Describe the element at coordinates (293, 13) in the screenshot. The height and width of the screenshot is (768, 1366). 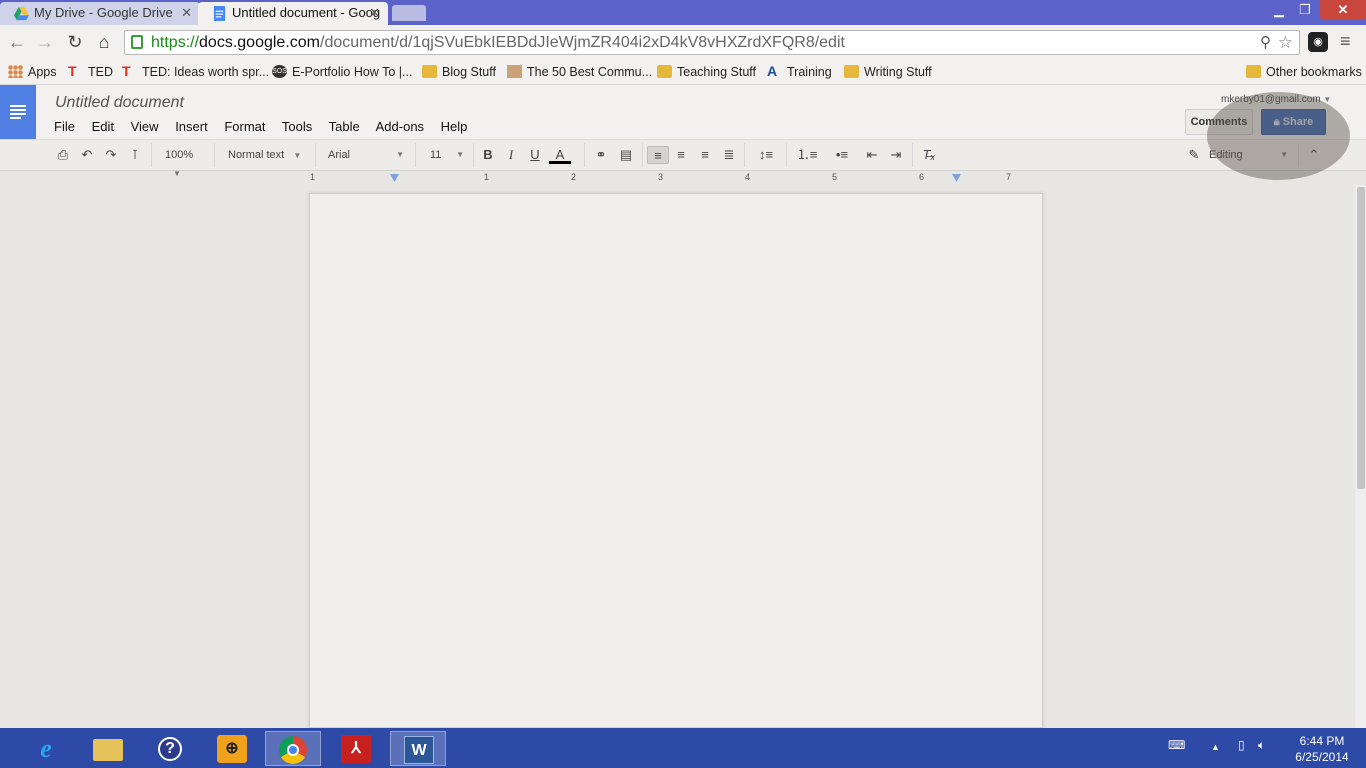
I see `tab-untitled-document: Untitled document - Goog ✕` at that location.